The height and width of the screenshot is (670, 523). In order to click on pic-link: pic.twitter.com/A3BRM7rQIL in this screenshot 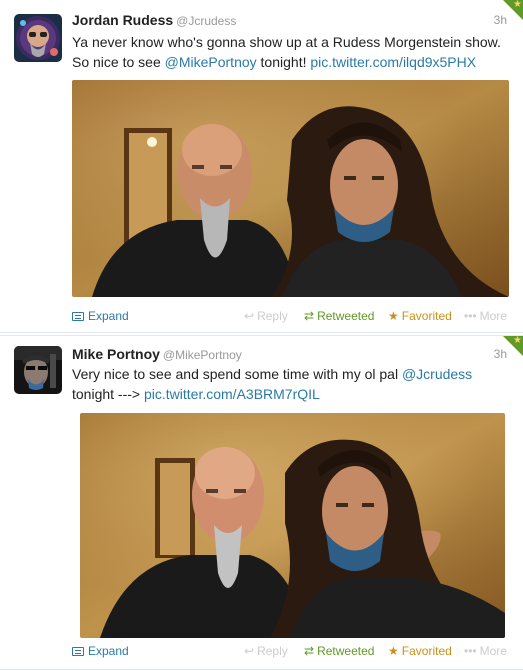, I will do `click(232, 394)`.